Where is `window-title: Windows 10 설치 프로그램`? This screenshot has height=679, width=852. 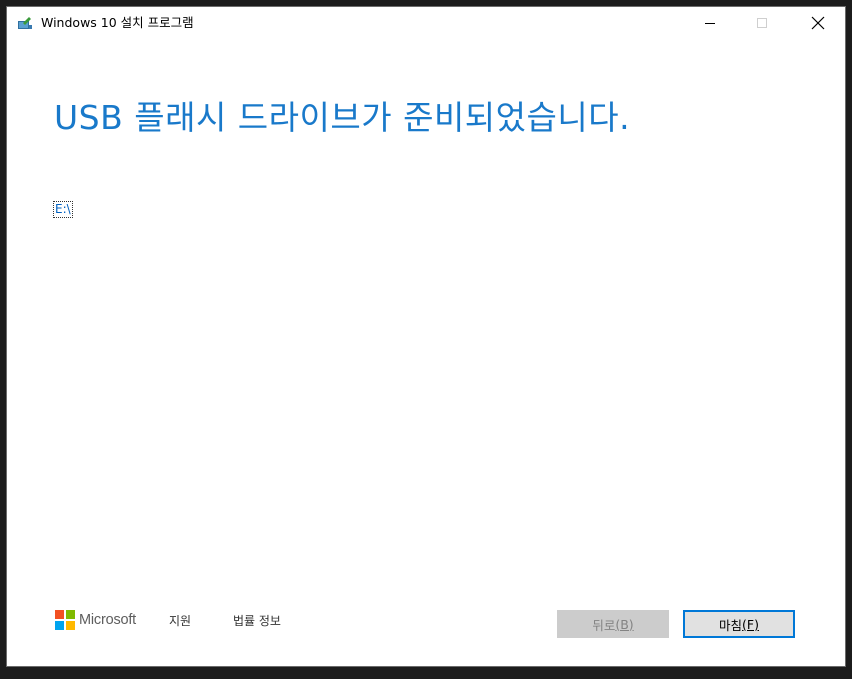
window-title: Windows 10 설치 프로그램 is located at coordinates (117, 22).